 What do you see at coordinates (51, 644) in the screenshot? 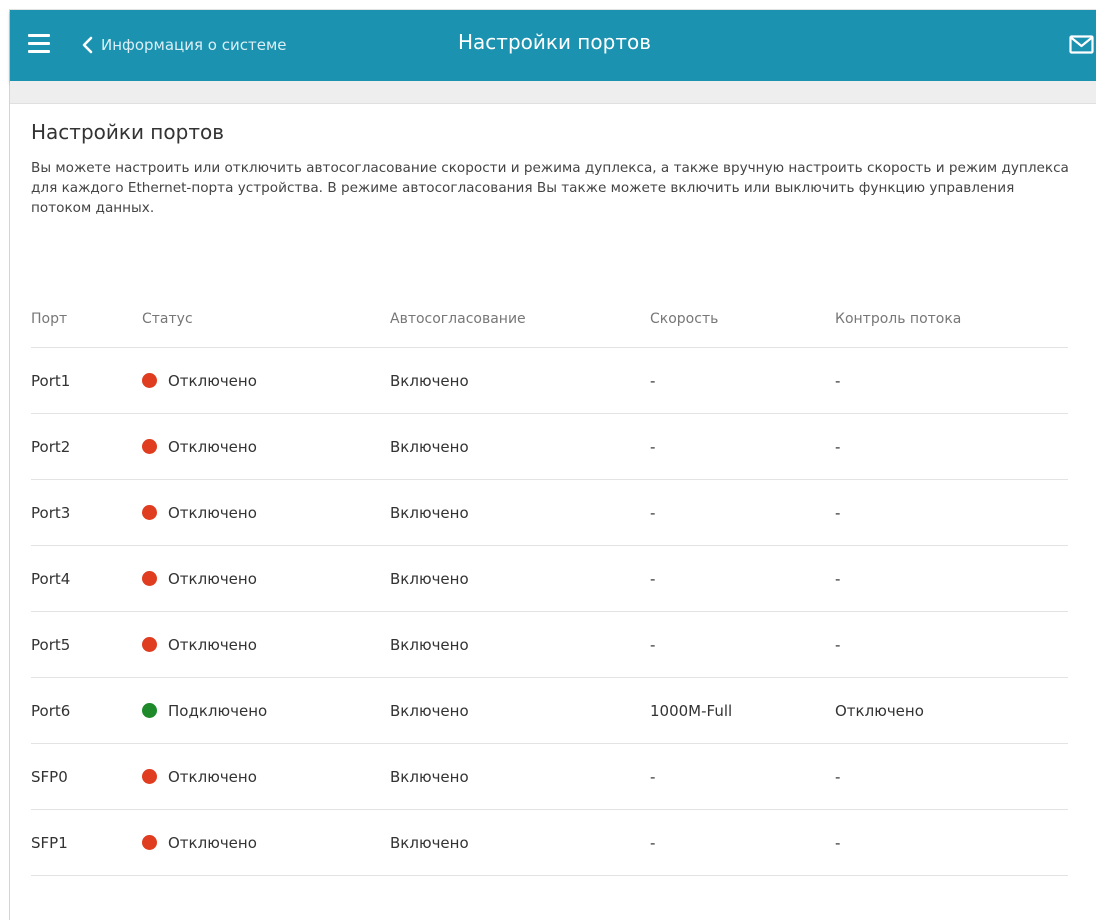
I see `port-name: Port5` at bounding box center [51, 644].